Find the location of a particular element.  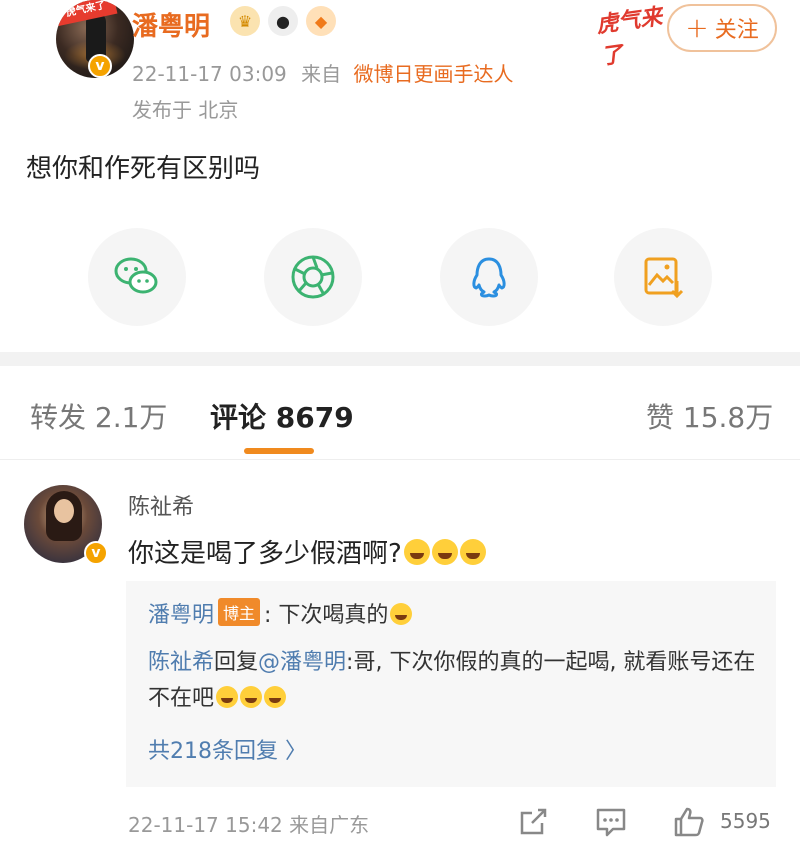

post-location: 发布于 北京 is located at coordinates (185, 110).